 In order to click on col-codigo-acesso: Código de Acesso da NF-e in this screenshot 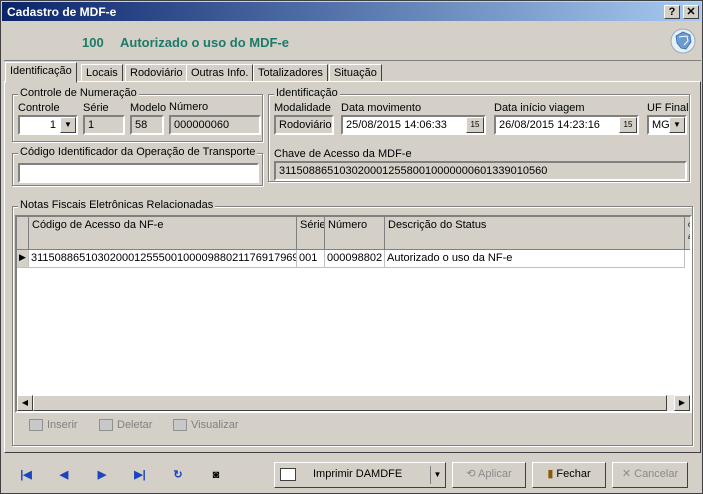, I will do `click(163, 233)`.